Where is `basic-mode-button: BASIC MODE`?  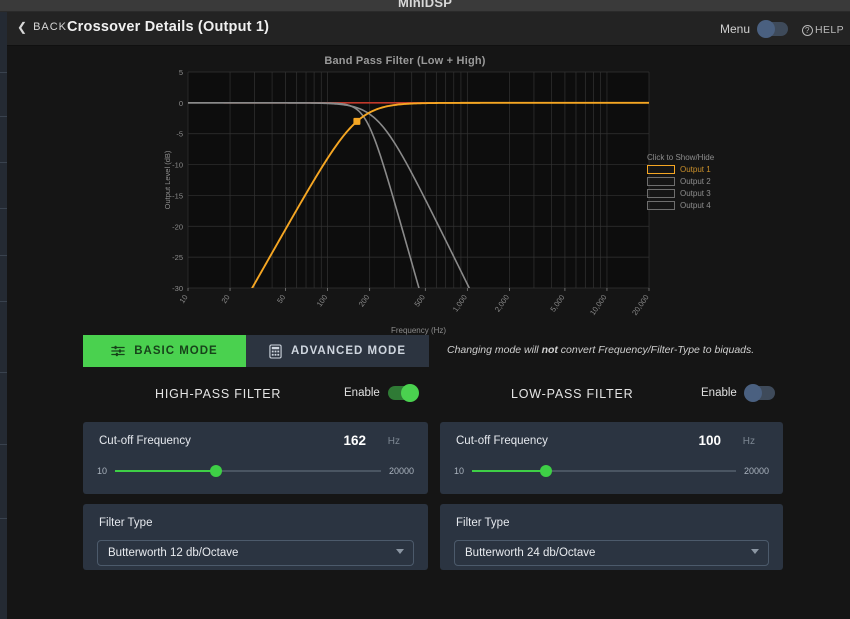
basic-mode-button: BASIC MODE is located at coordinates (164, 351).